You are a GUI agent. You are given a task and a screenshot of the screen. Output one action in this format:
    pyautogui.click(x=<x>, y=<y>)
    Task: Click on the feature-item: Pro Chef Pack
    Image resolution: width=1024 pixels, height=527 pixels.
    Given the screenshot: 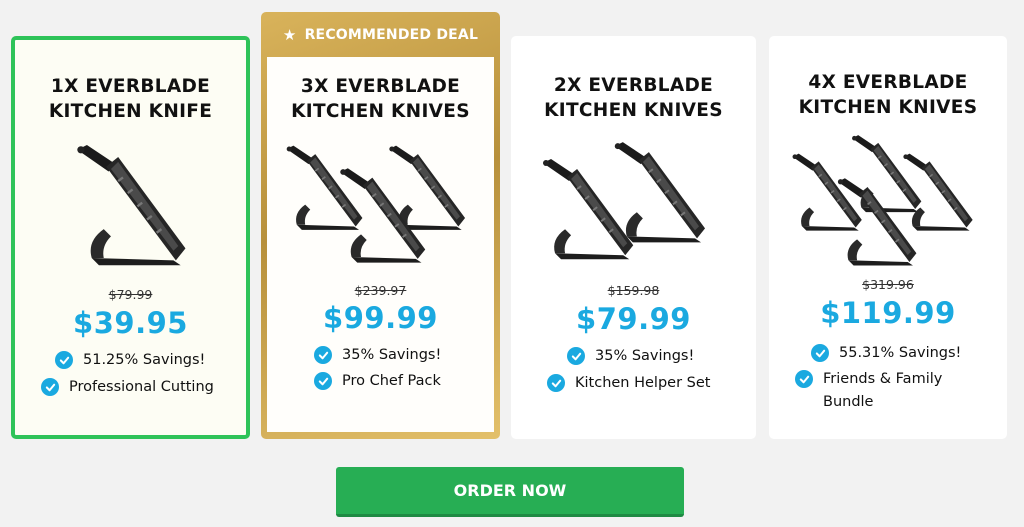 What is the action you would take?
    pyautogui.click(x=377, y=381)
    